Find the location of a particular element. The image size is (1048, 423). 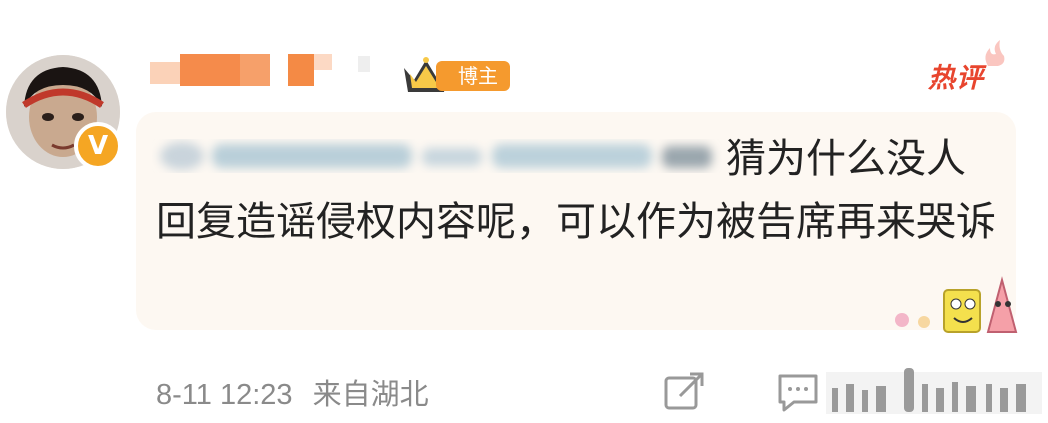

username-obscured is located at coordinates (268, 72).